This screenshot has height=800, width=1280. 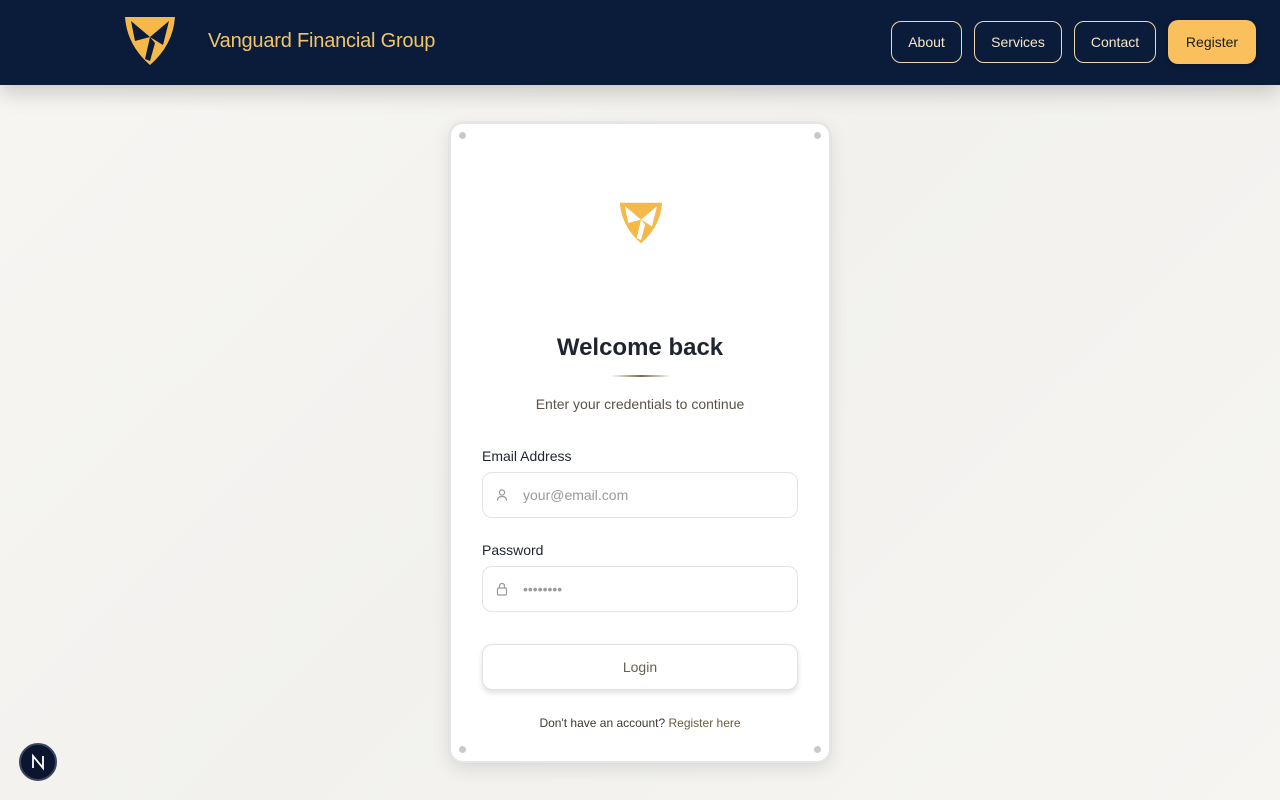 I want to click on email-label: Email Address, so click(x=527, y=456).